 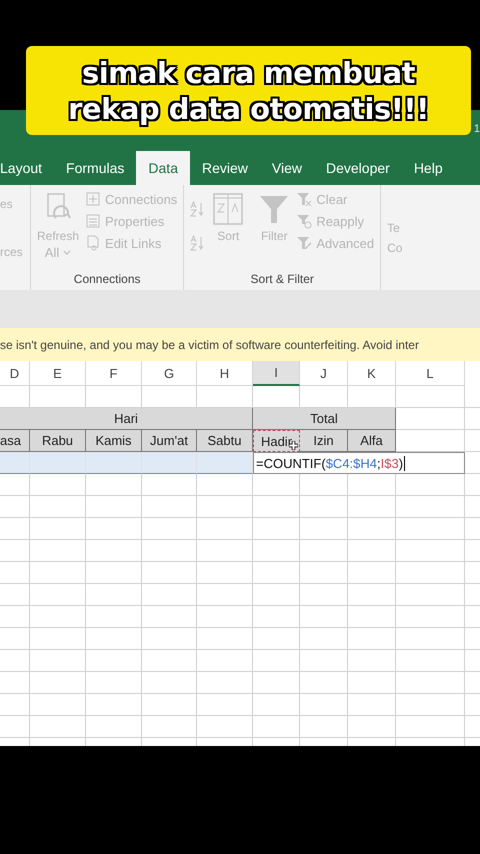 What do you see at coordinates (67, 252) in the screenshot?
I see `caret-down-icon` at bounding box center [67, 252].